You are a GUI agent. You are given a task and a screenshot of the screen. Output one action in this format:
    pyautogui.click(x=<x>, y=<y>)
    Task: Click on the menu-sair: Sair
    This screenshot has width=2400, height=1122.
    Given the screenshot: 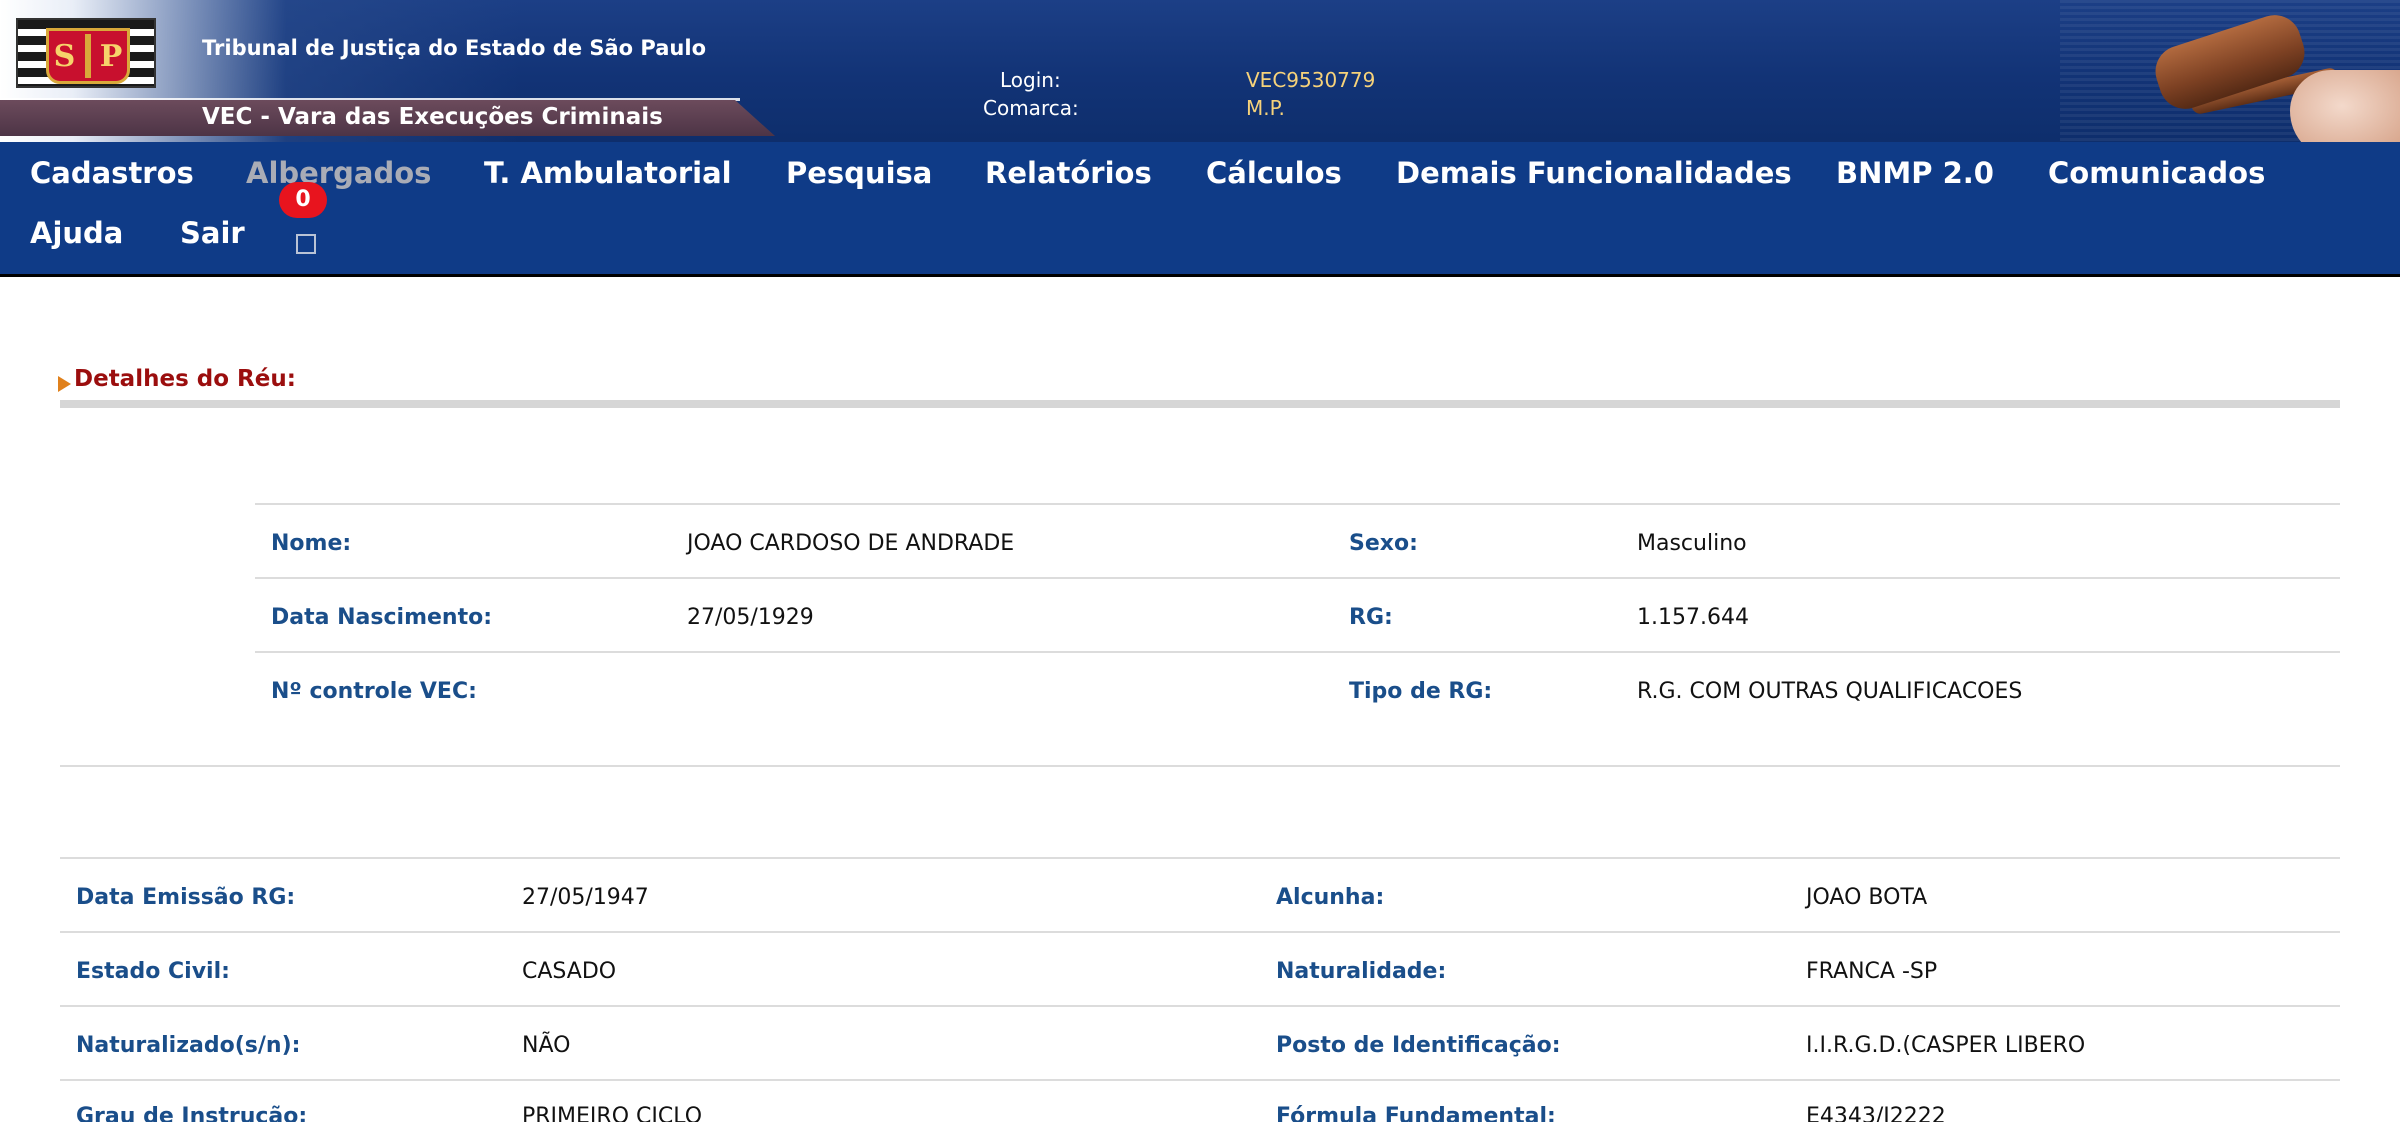 What is the action you would take?
    pyautogui.click(x=212, y=233)
    